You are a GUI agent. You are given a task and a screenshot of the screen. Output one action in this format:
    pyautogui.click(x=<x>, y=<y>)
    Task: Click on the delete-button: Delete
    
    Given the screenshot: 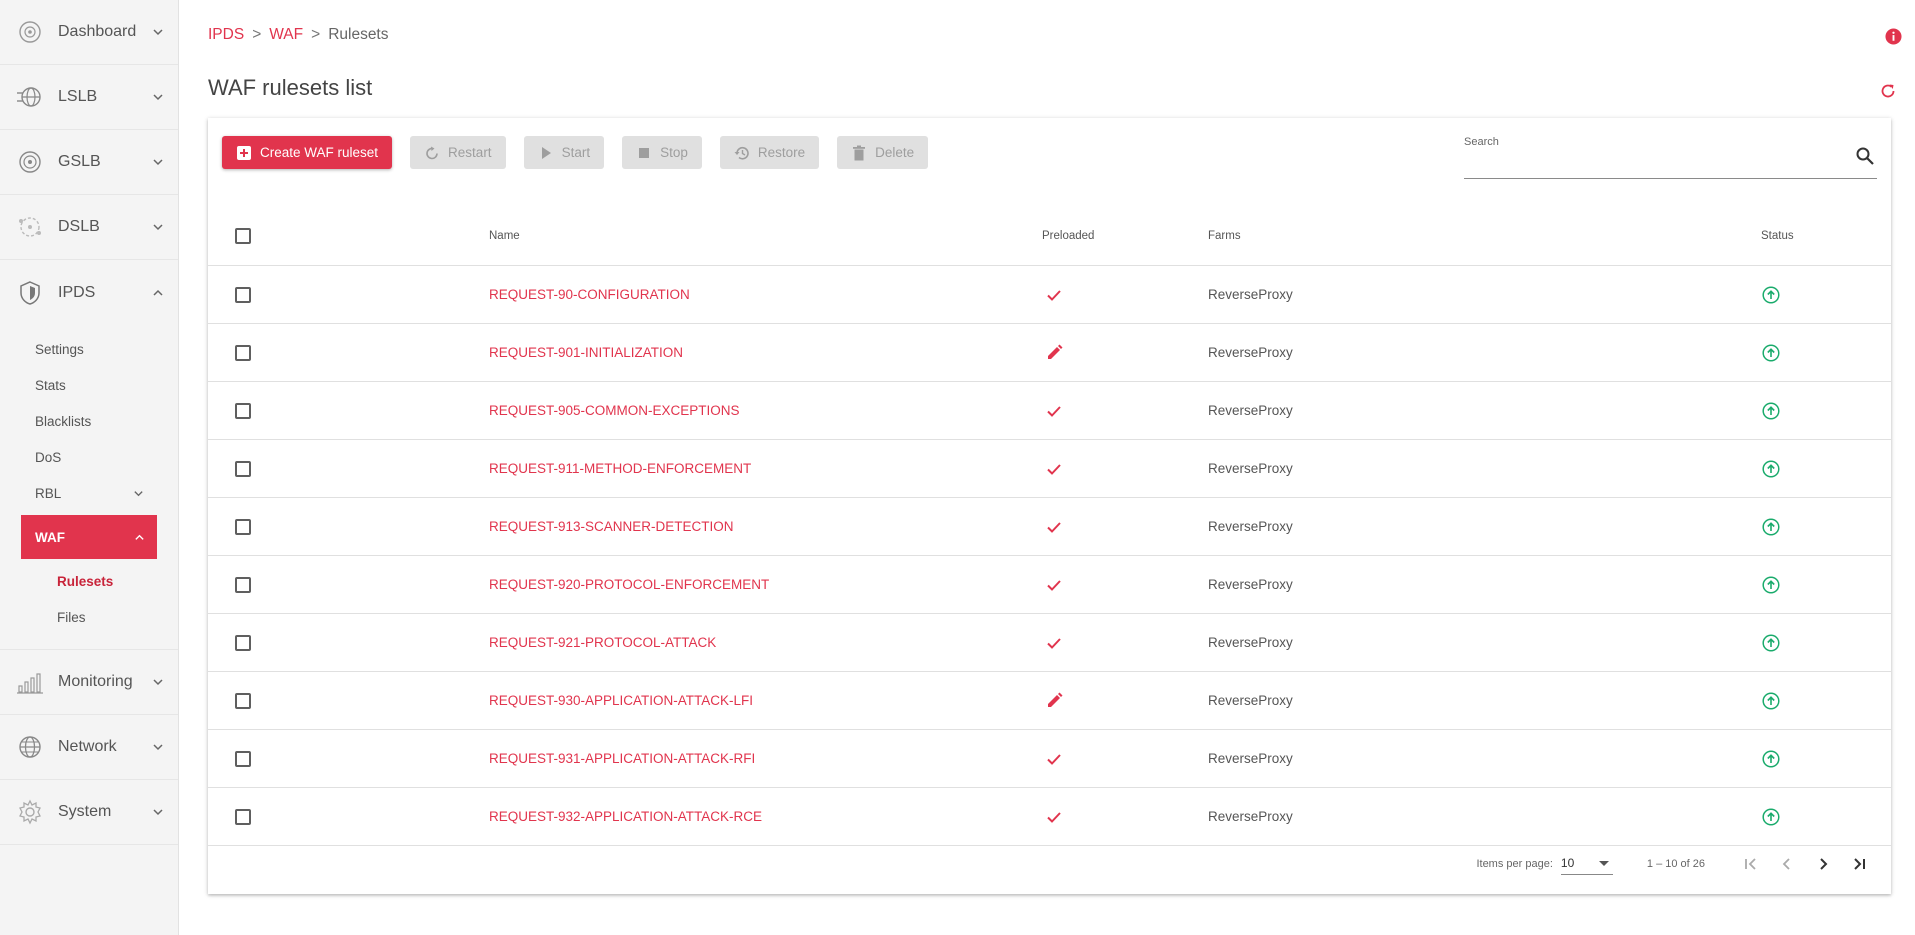 What is the action you would take?
    pyautogui.click(x=883, y=152)
    